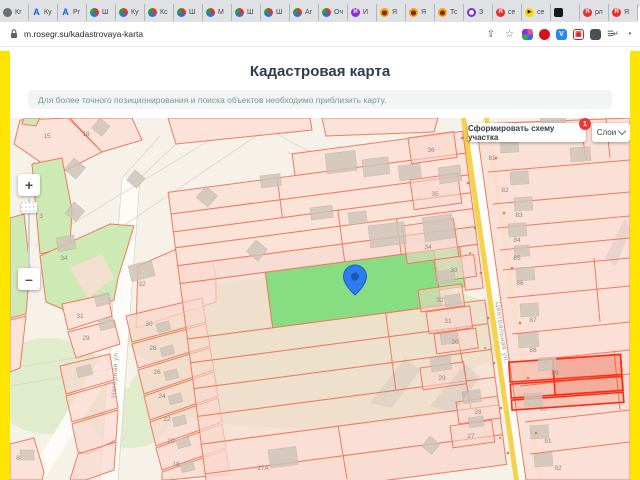  Describe the element at coordinates (595, 34) in the screenshot. I see `puzzle-extension-icon` at that location.